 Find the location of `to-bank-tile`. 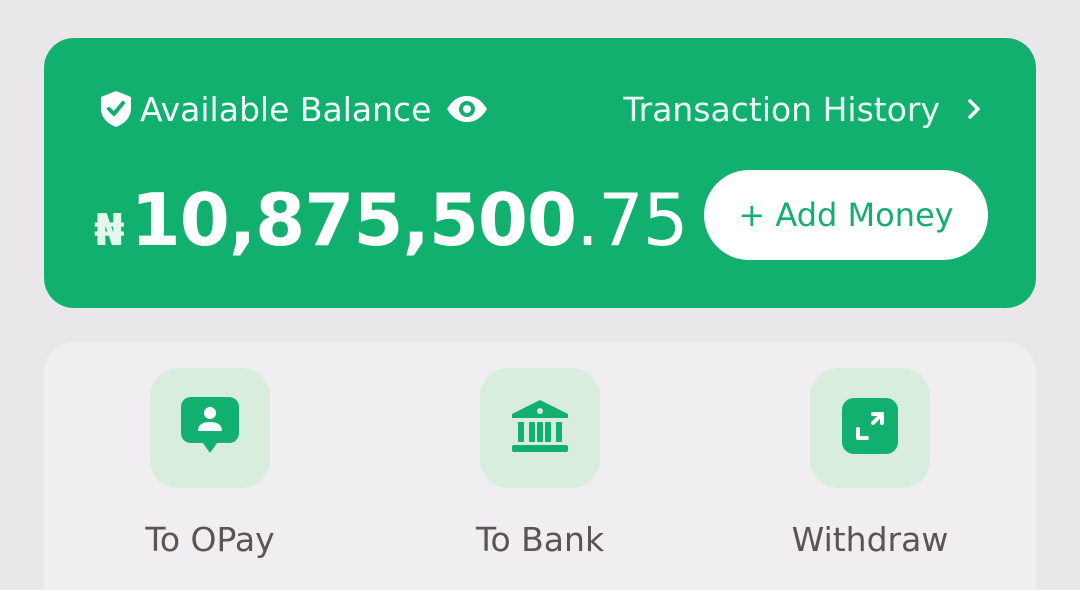

to-bank-tile is located at coordinates (540, 428).